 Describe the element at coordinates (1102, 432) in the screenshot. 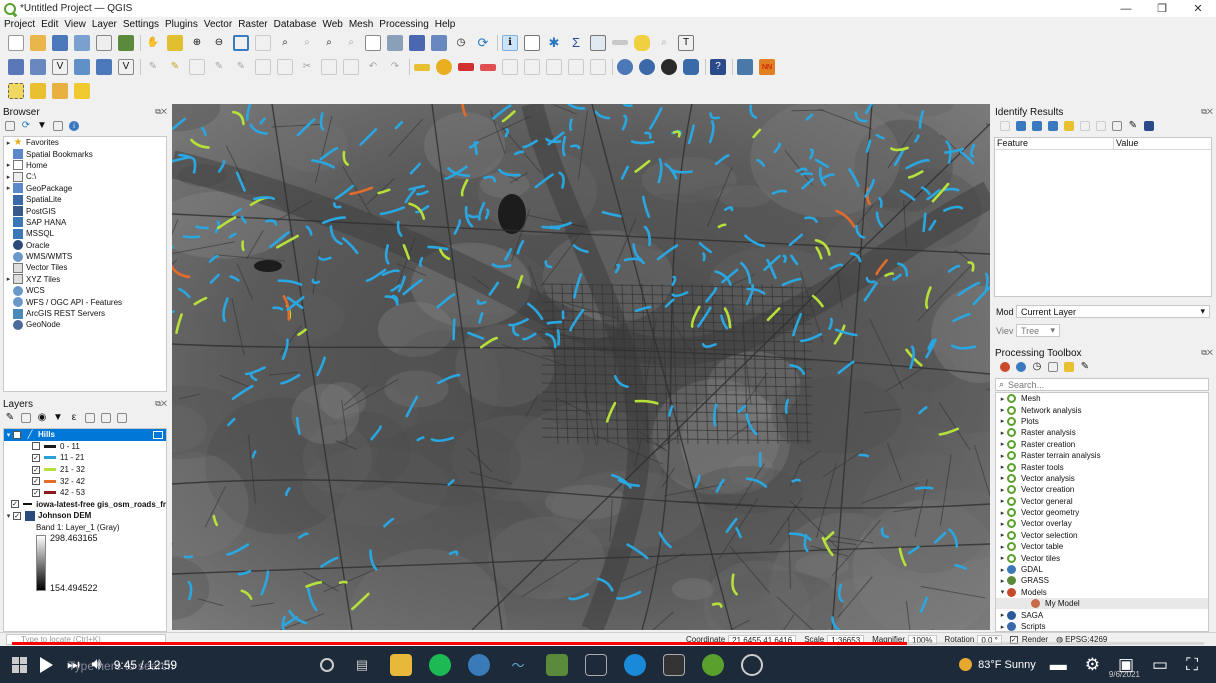

I see `processing-item: ▸ Raster analysis` at that location.